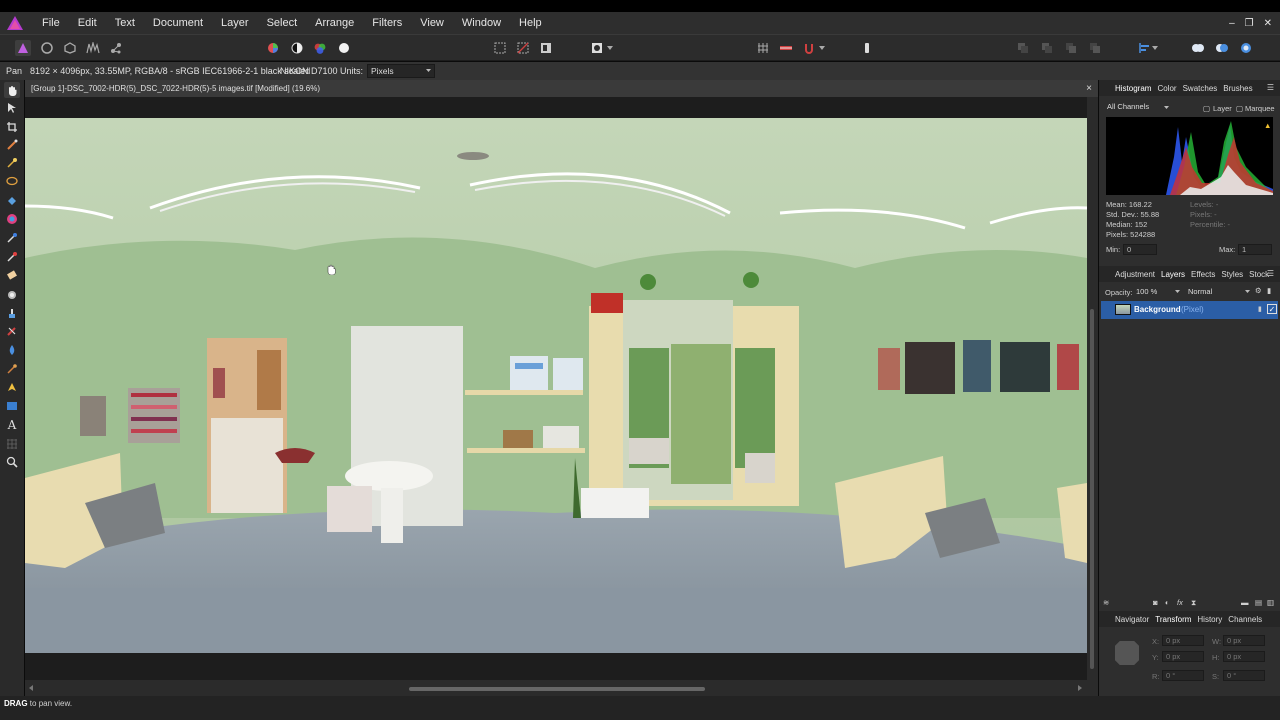 This screenshot has height=720, width=1280. Describe the element at coordinates (1244, 675) in the screenshot. I see `shear-field: 0 °` at that location.